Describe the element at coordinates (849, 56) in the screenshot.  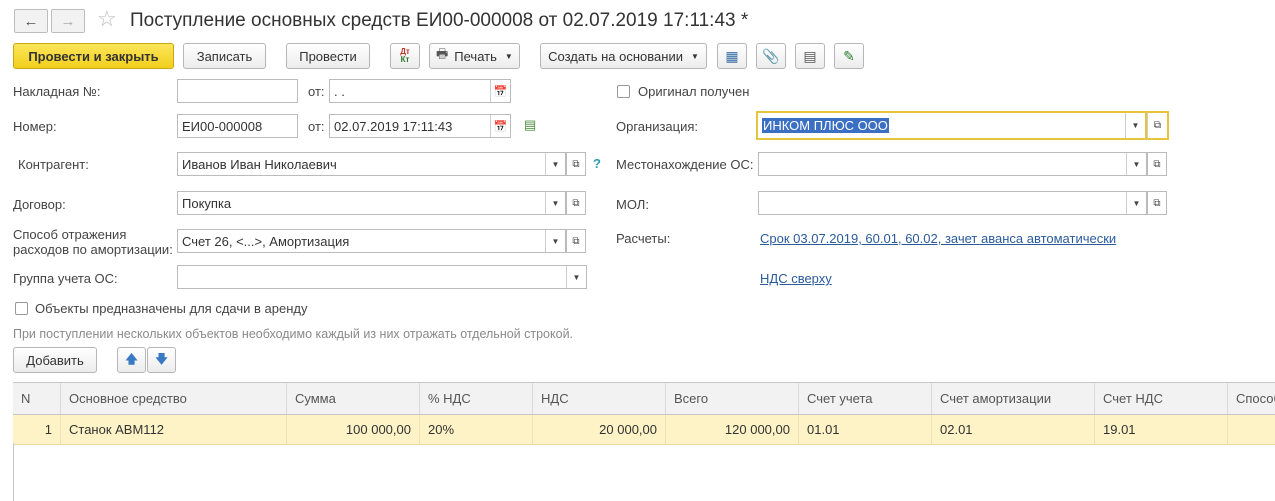
I see `edit-button: ✎` at that location.